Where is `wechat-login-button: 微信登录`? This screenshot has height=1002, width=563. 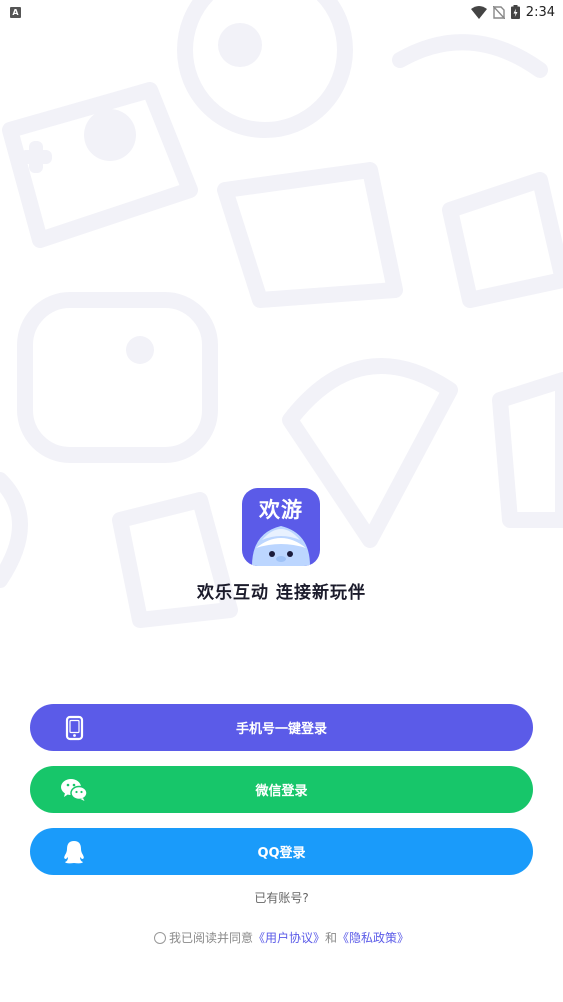 wechat-login-button: 微信登录 is located at coordinates (281, 789).